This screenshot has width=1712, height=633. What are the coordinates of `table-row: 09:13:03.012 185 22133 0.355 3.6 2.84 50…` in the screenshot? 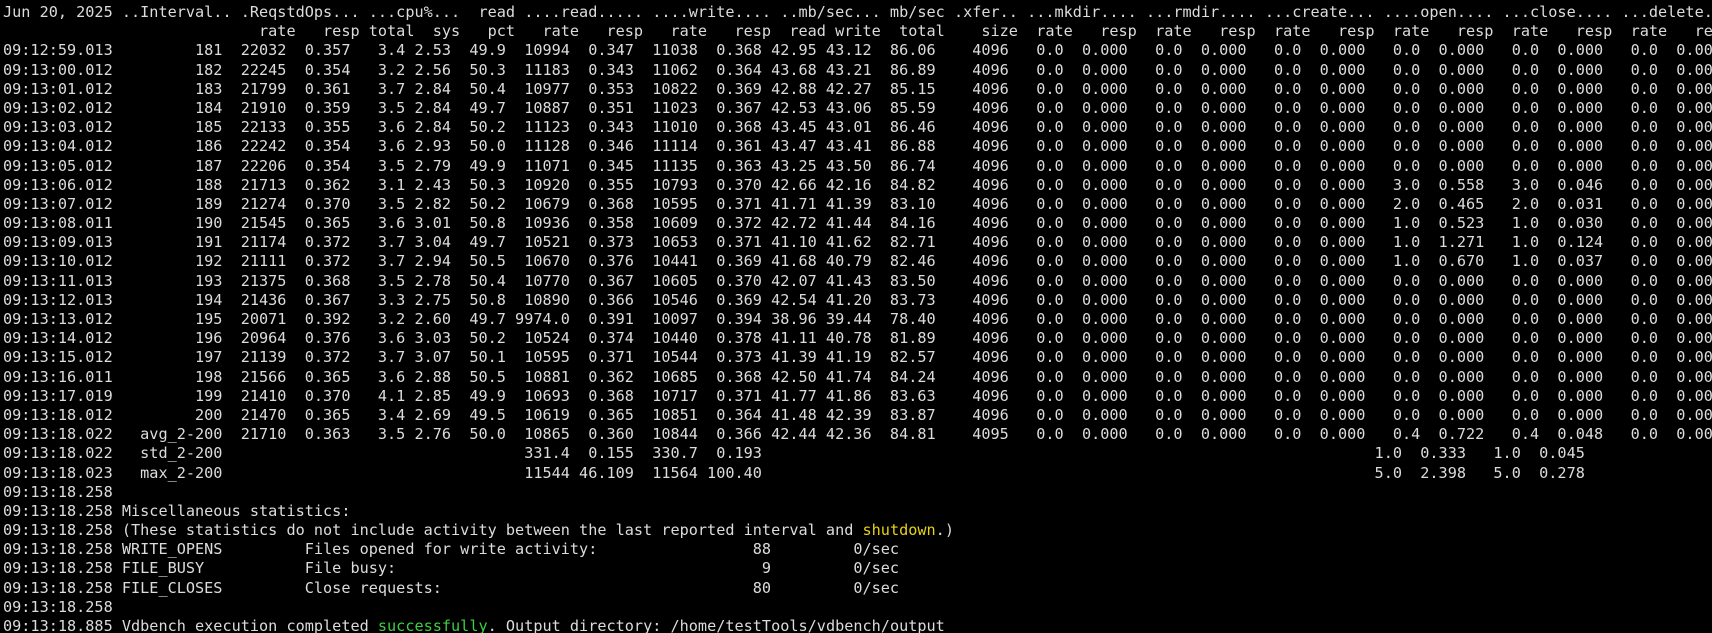 It's located at (857, 127).